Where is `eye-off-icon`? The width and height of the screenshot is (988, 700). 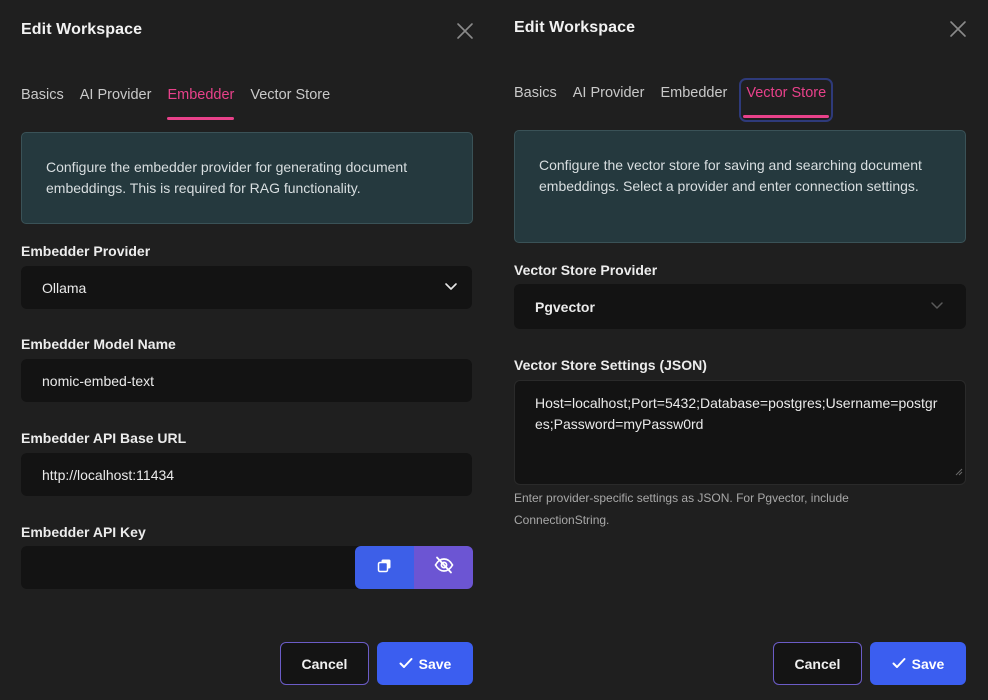 eye-off-icon is located at coordinates (444, 567).